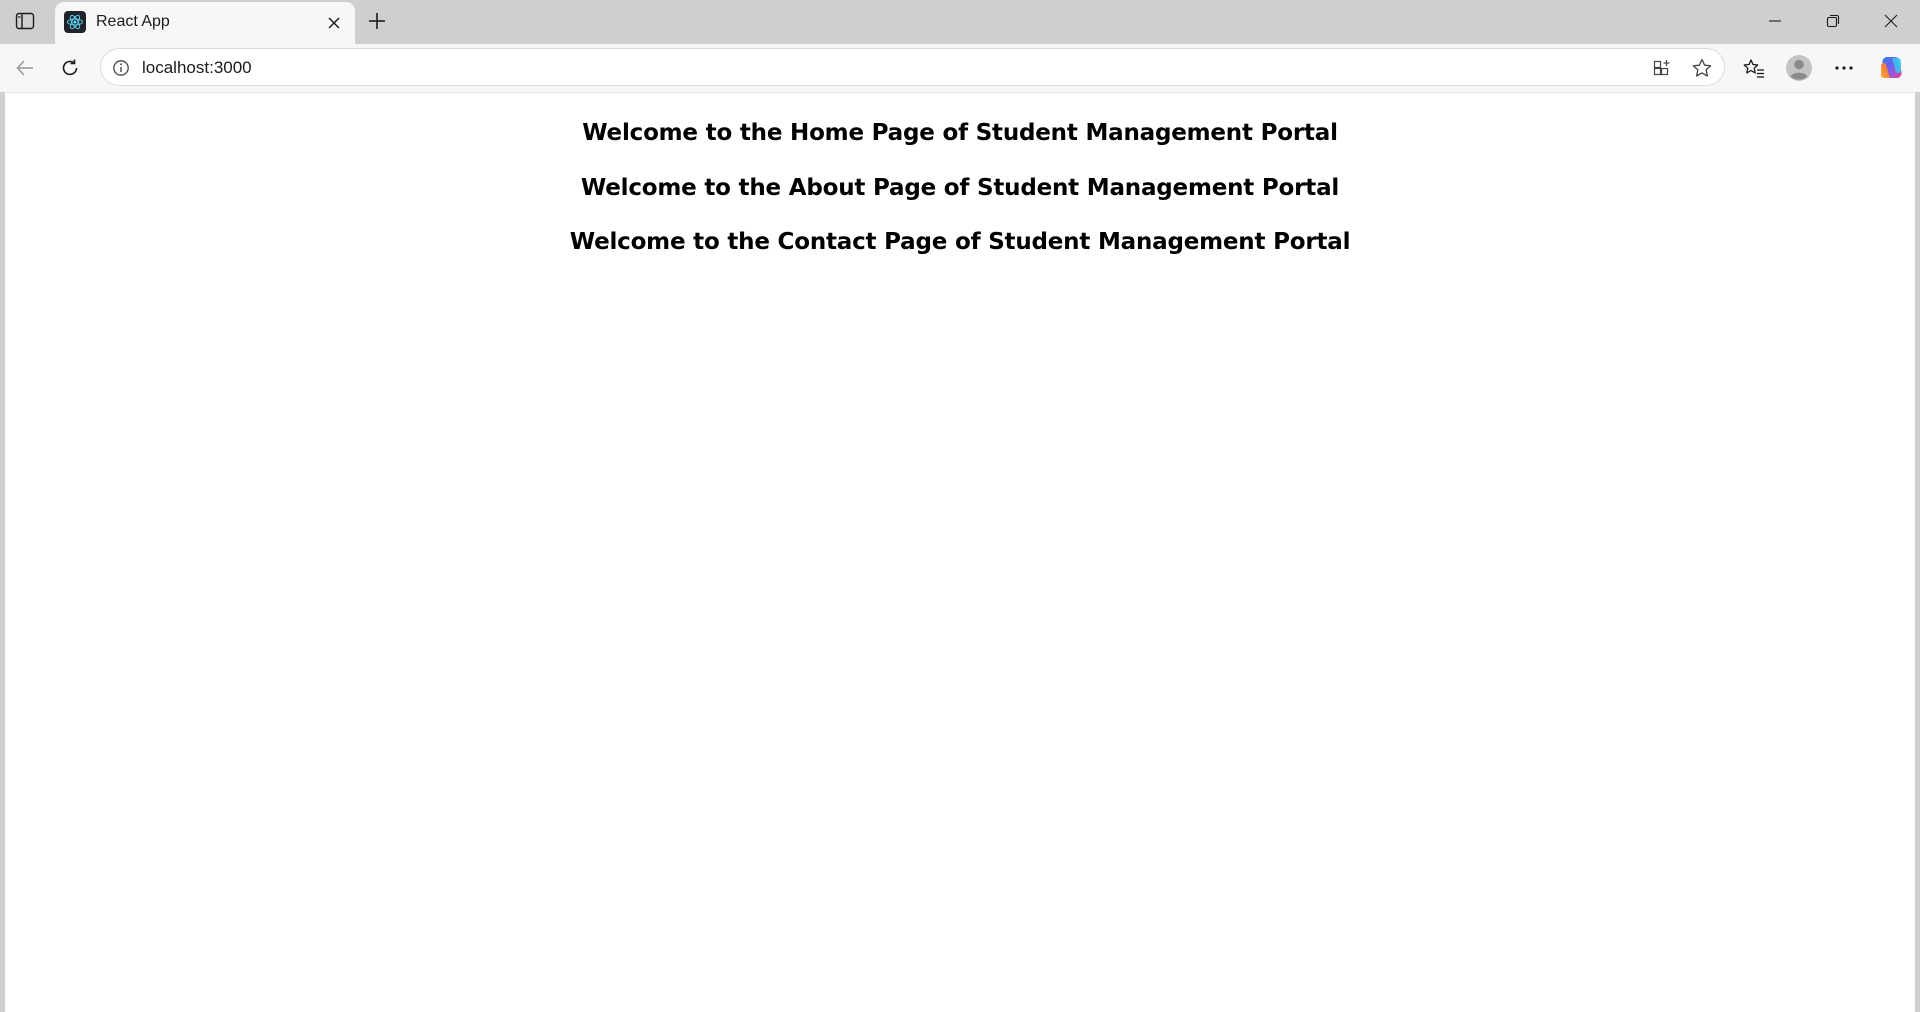 The width and height of the screenshot is (1920, 1012). Describe the element at coordinates (1702, 68) in the screenshot. I see `star-icon` at that location.